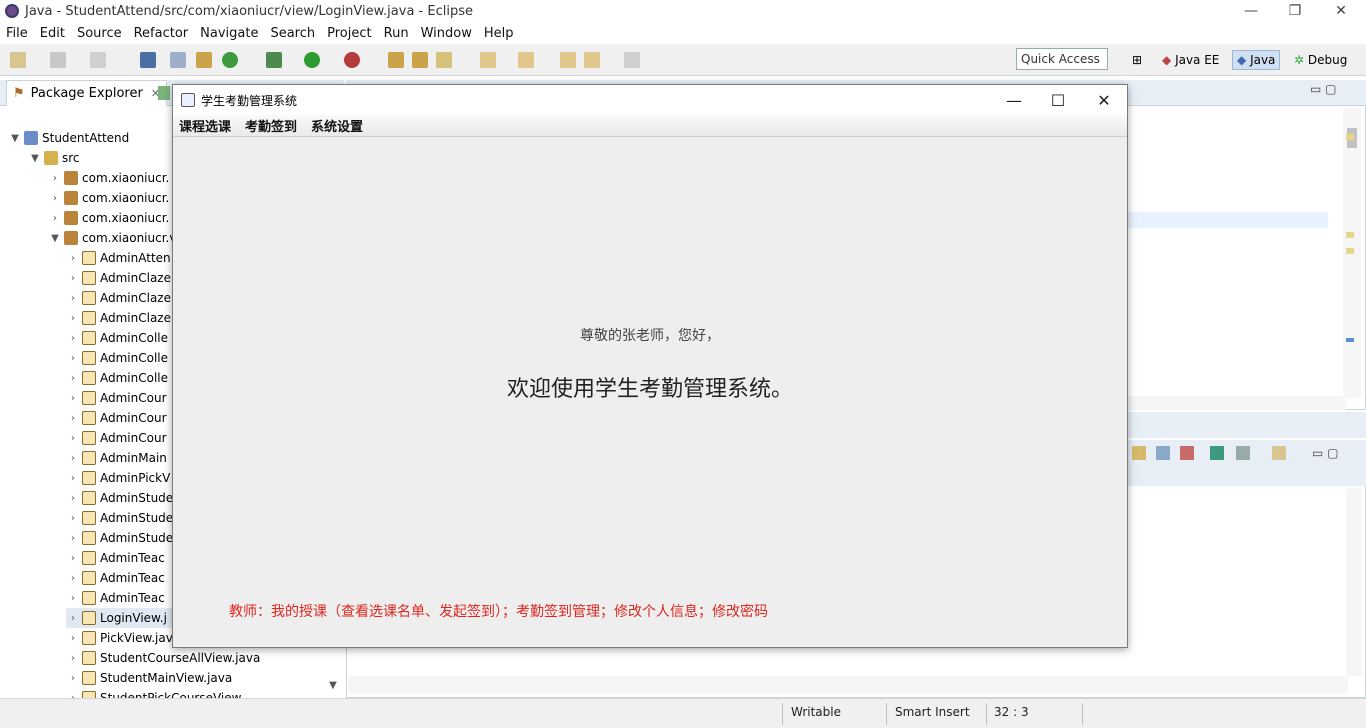 This screenshot has width=1366, height=728. I want to click on run-external-icon, so click(352, 60).